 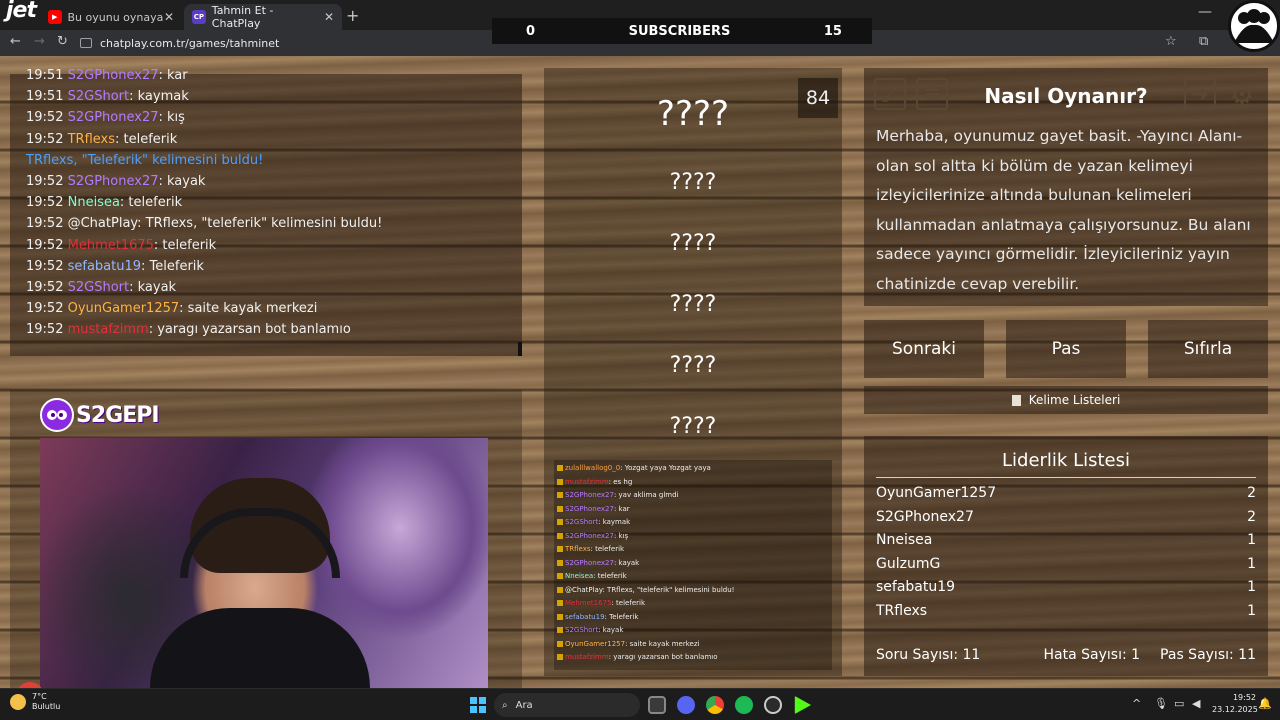 What do you see at coordinates (478, 705) in the screenshot?
I see `windows-start-icon` at bounding box center [478, 705].